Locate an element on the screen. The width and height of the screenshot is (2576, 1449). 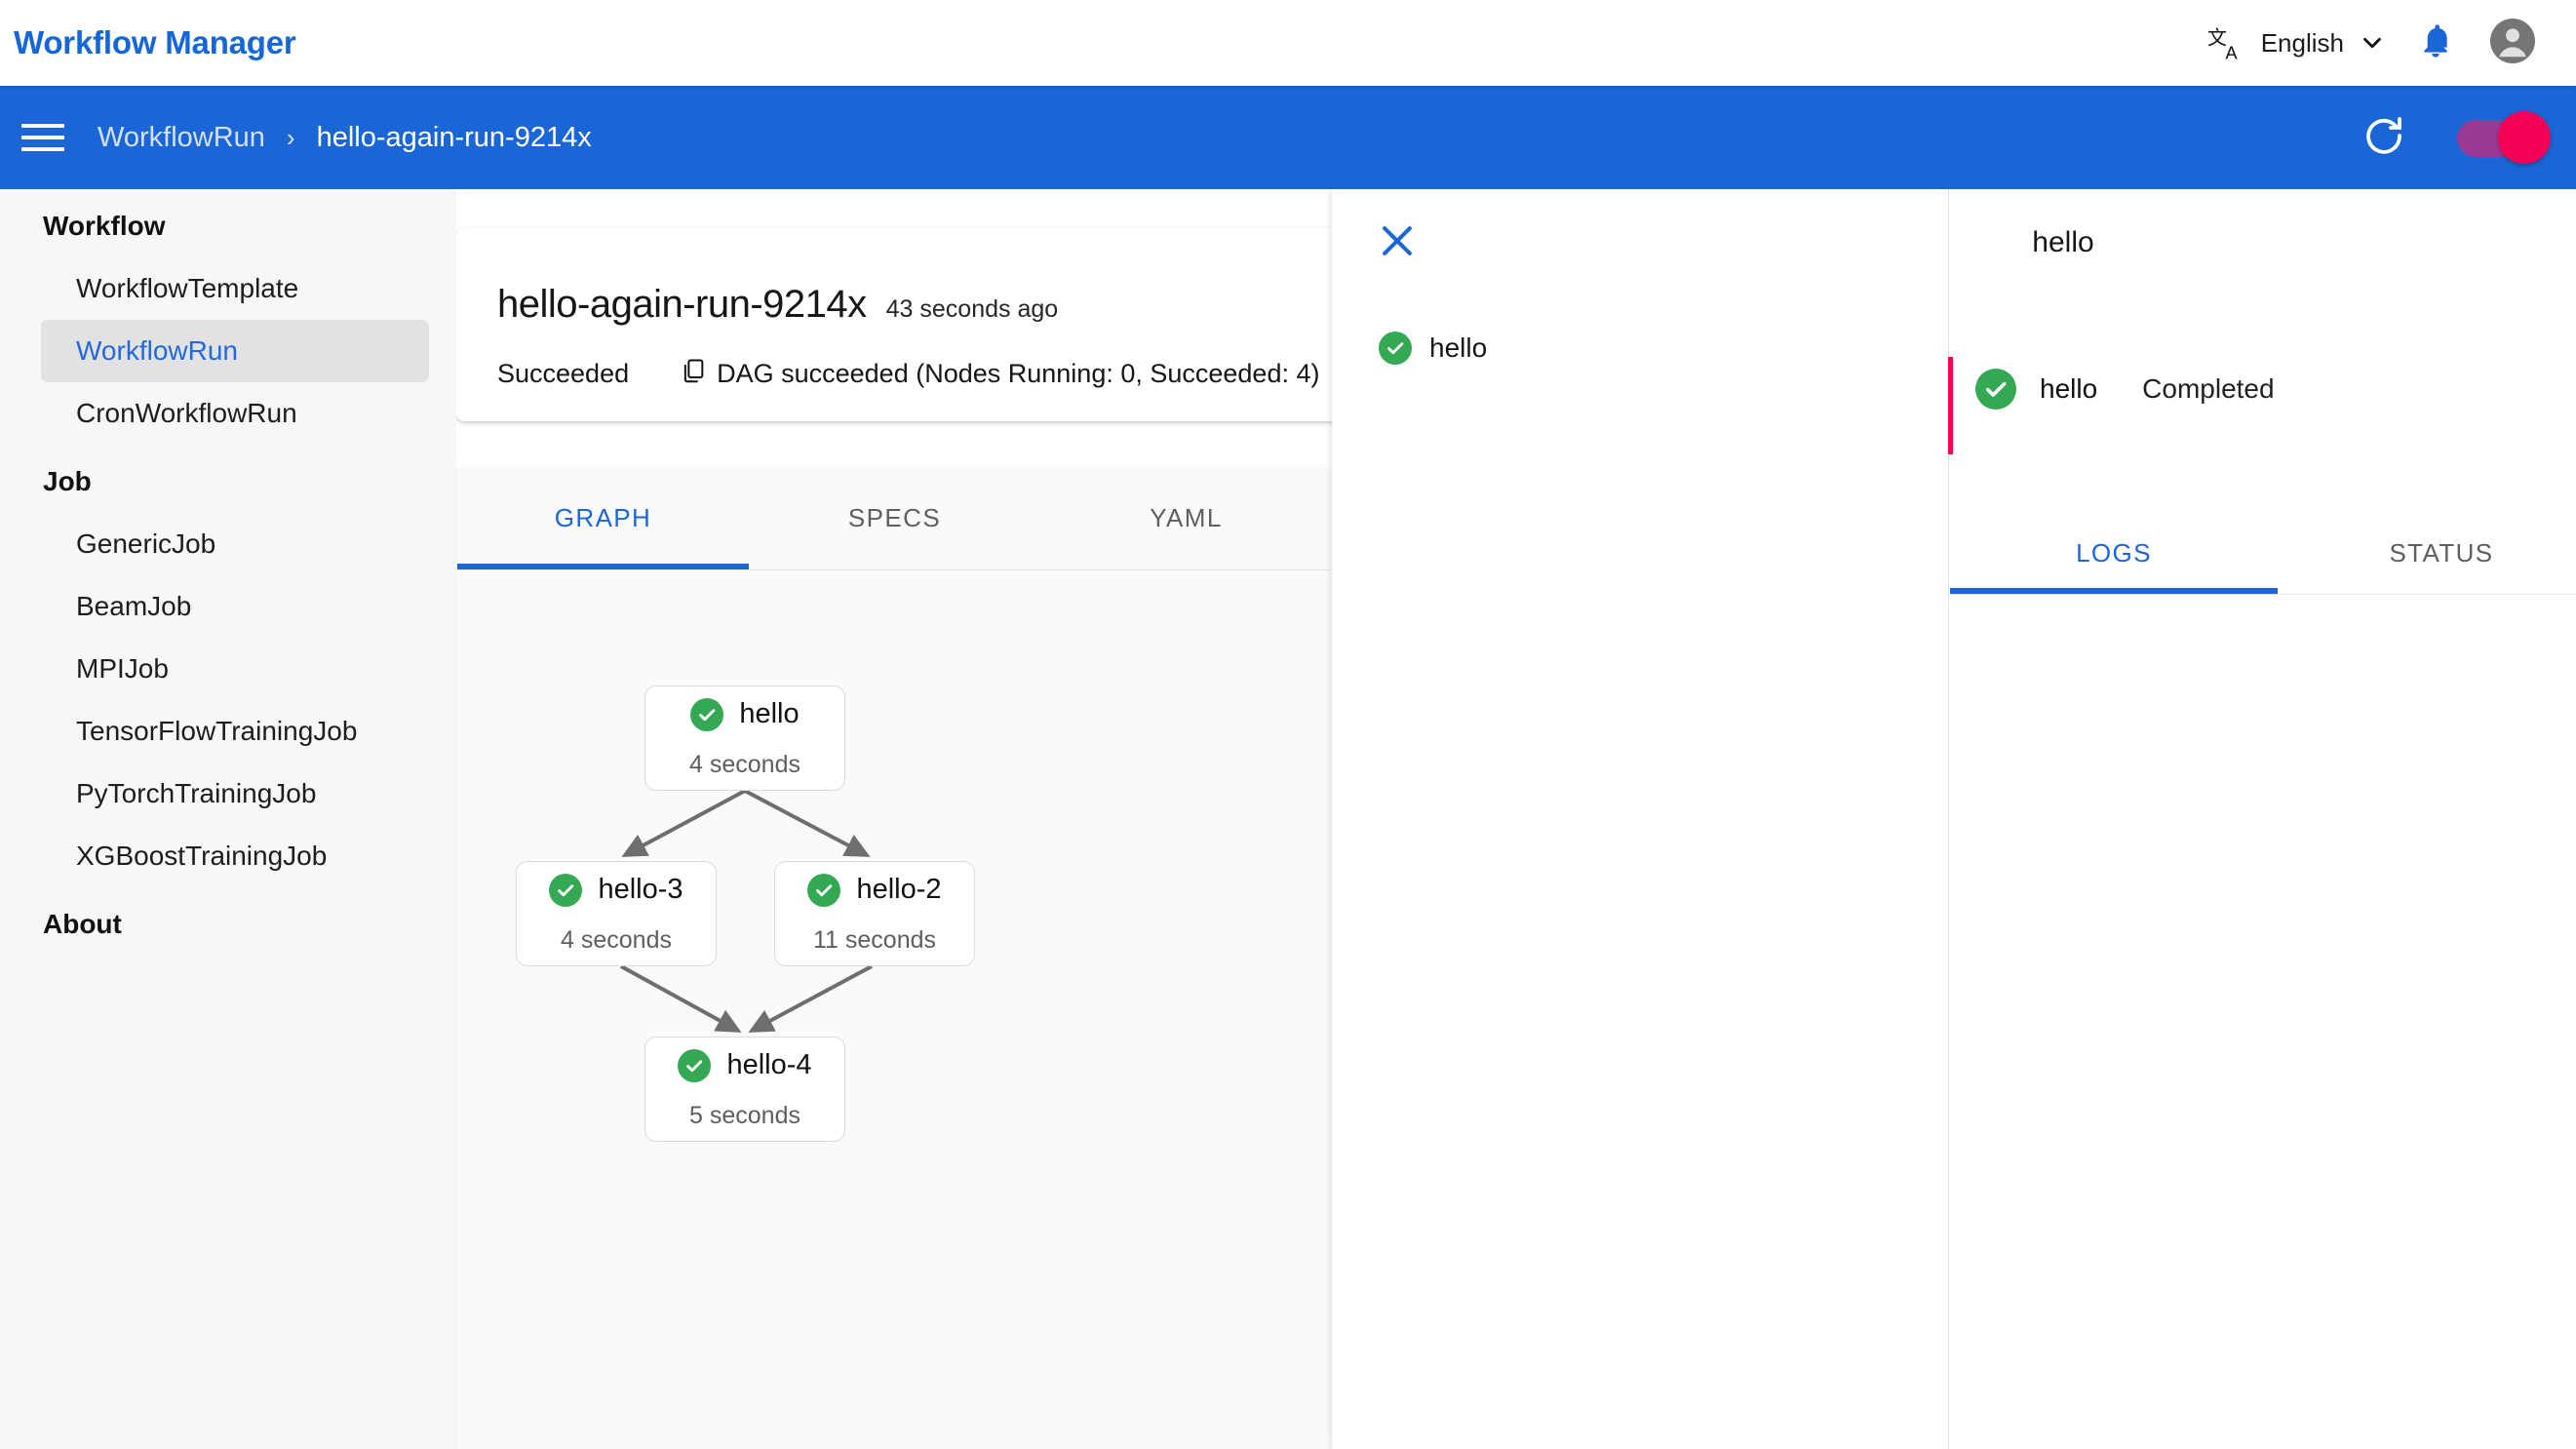
sidebar-item-workflowtemplate: WorkflowTemplate is located at coordinates (235, 288).